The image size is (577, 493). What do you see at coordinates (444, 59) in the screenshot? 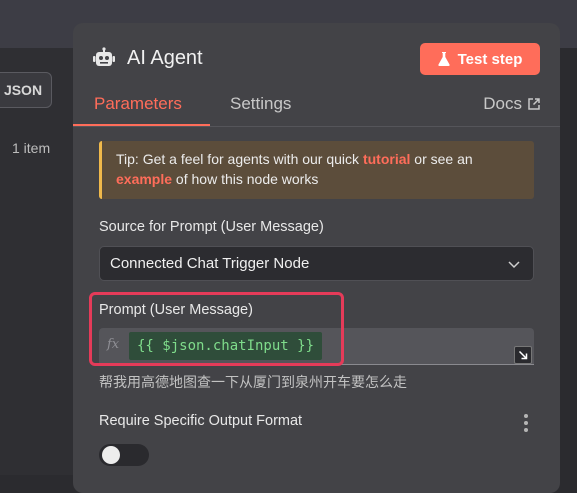
I see `flask-icon` at bounding box center [444, 59].